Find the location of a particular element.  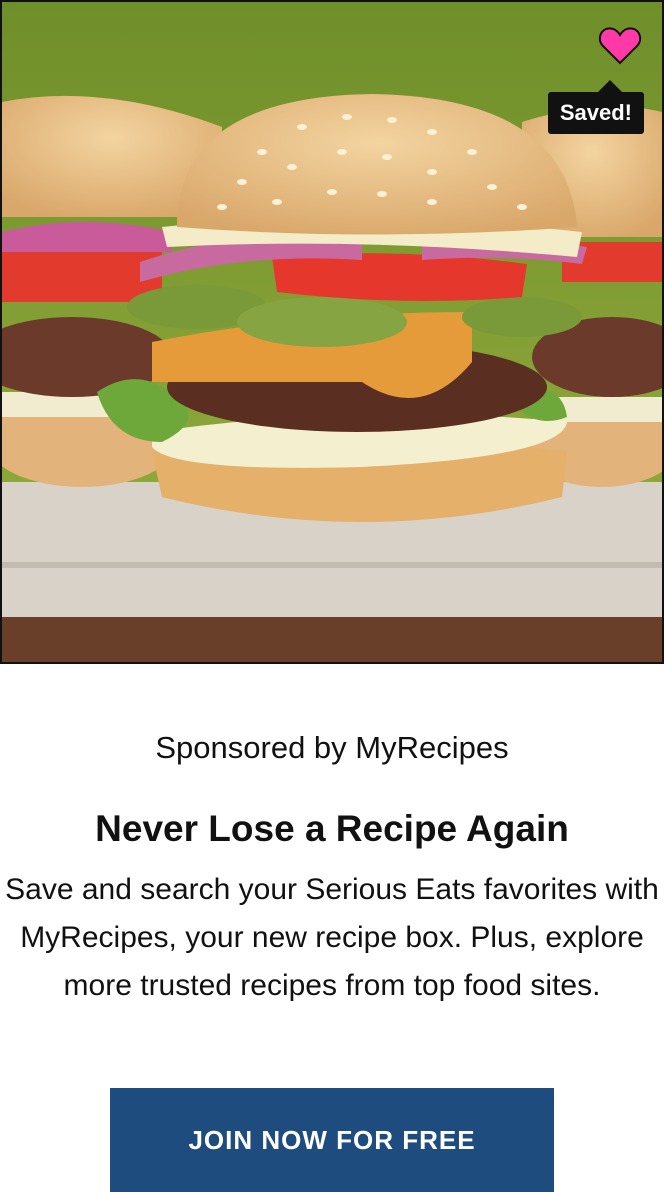

promo-headline: Never Lose a Recipe Again is located at coordinates (332, 828).